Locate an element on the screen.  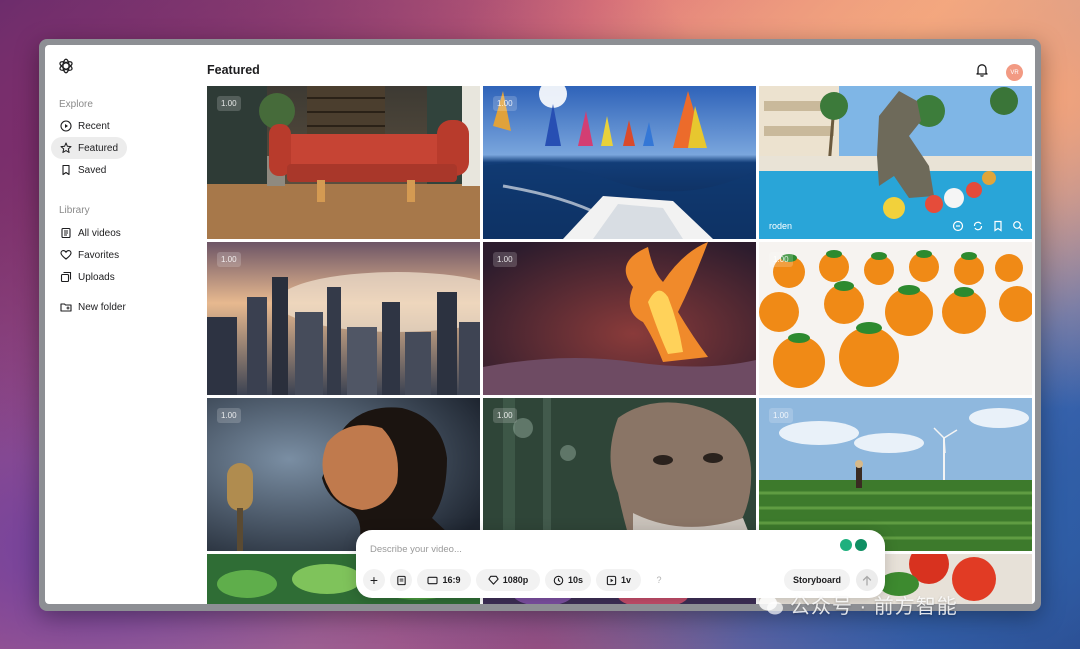
arrow-up-icon is located at coordinates (867, 580).